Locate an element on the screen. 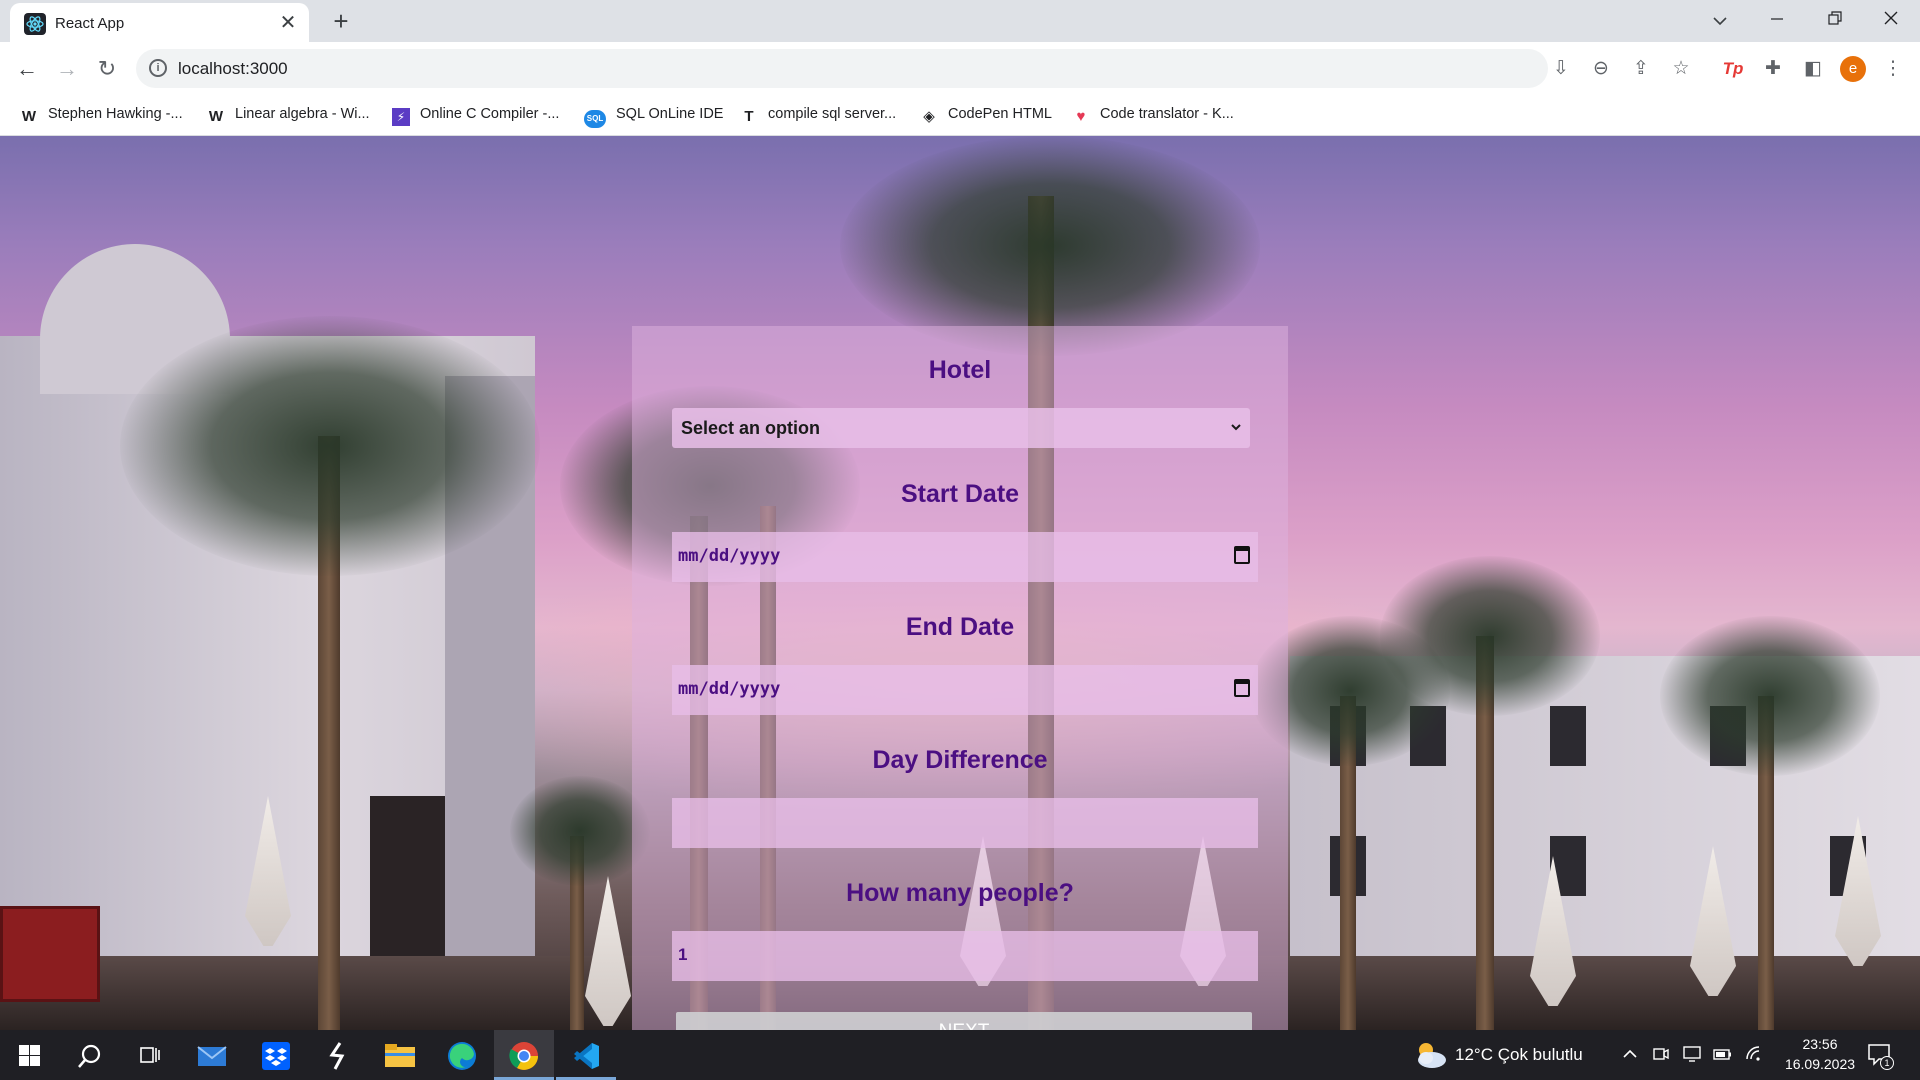 The width and height of the screenshot is (1920, 1080). install-app-icon: ⇩ is located at coordinates (1561, 69).